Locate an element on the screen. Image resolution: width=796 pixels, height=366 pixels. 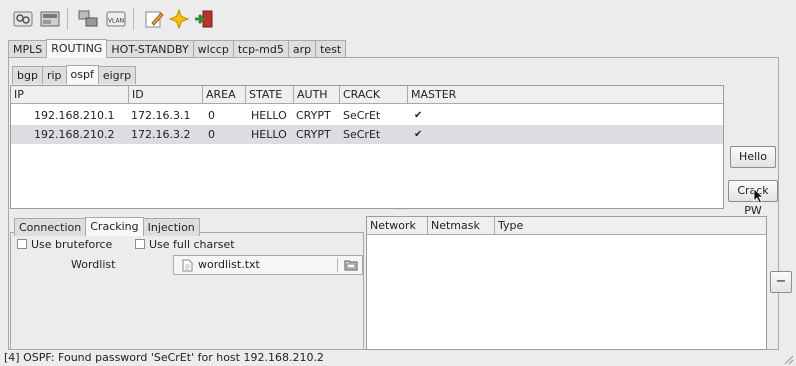
wordlist-label: Wordlist is located at coordinates (93, 264).